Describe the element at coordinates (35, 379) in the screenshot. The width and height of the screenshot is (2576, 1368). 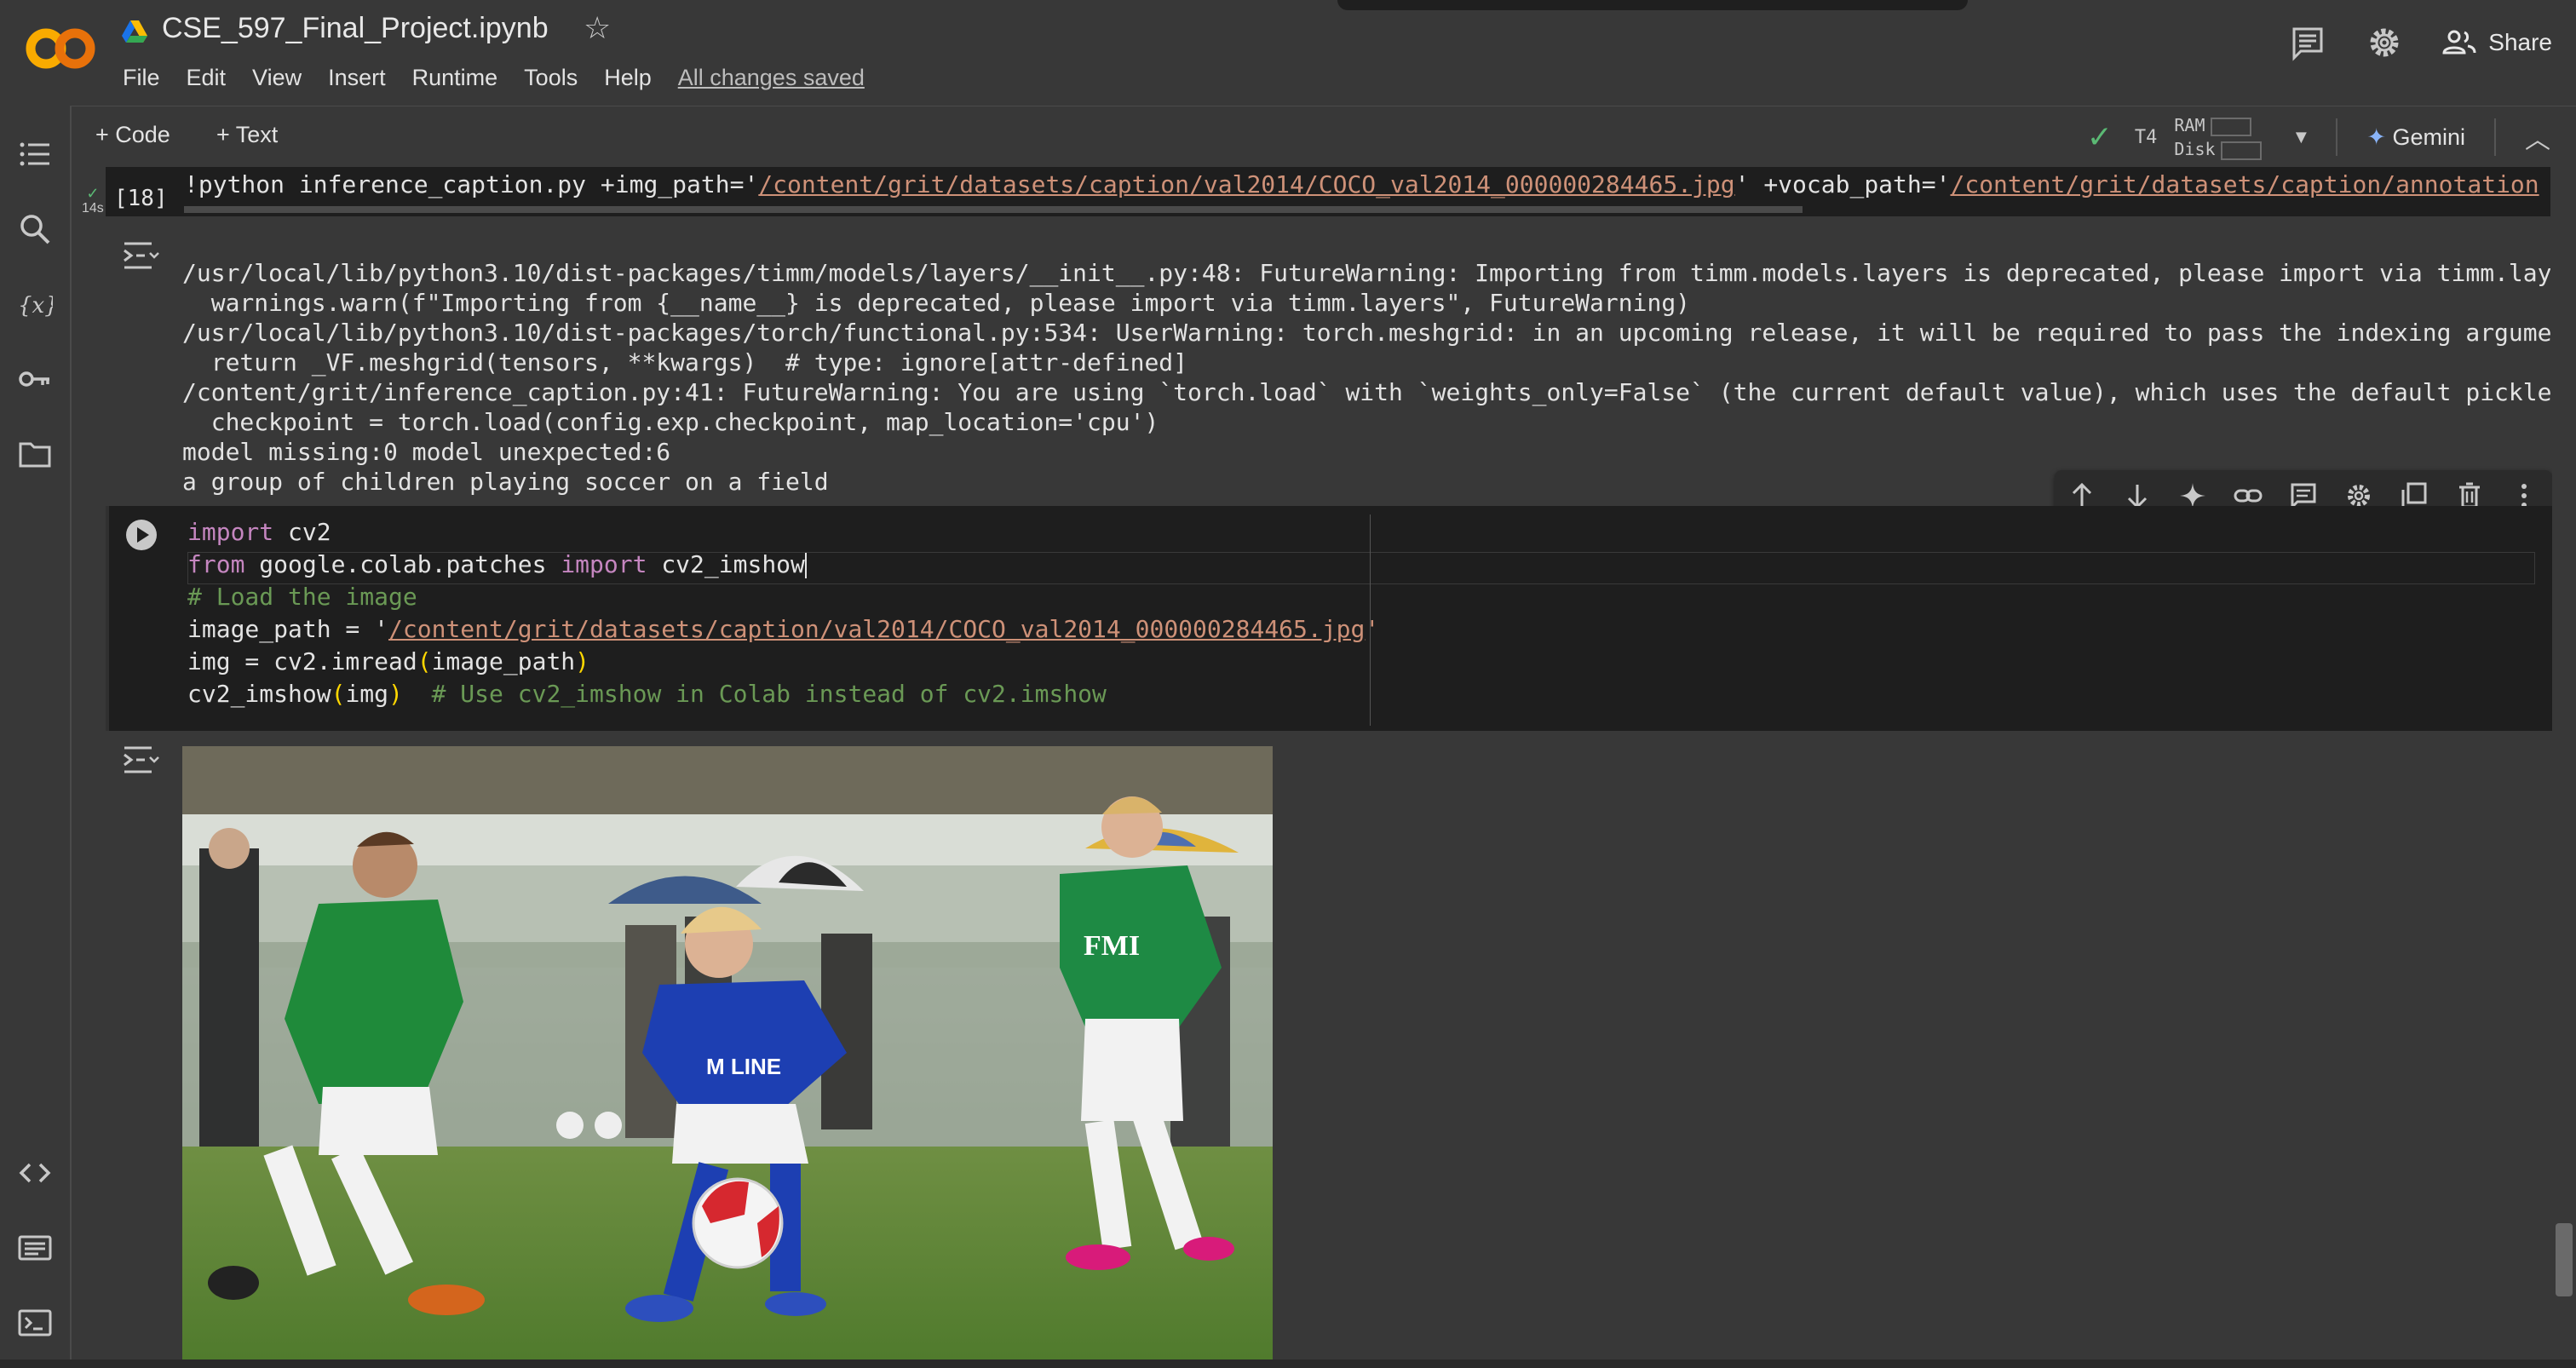
I see `secrets-key-icon` at that location.